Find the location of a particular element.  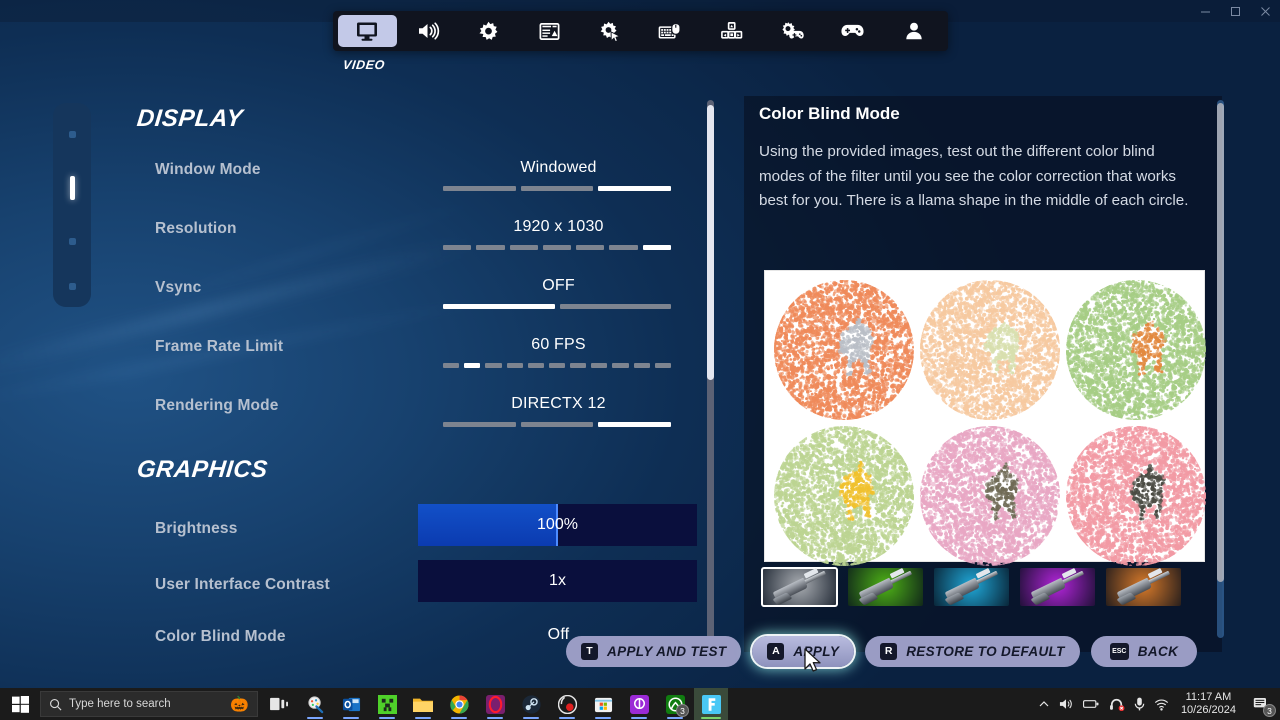

taskbar-task-view is located at coordinates (279, 704).